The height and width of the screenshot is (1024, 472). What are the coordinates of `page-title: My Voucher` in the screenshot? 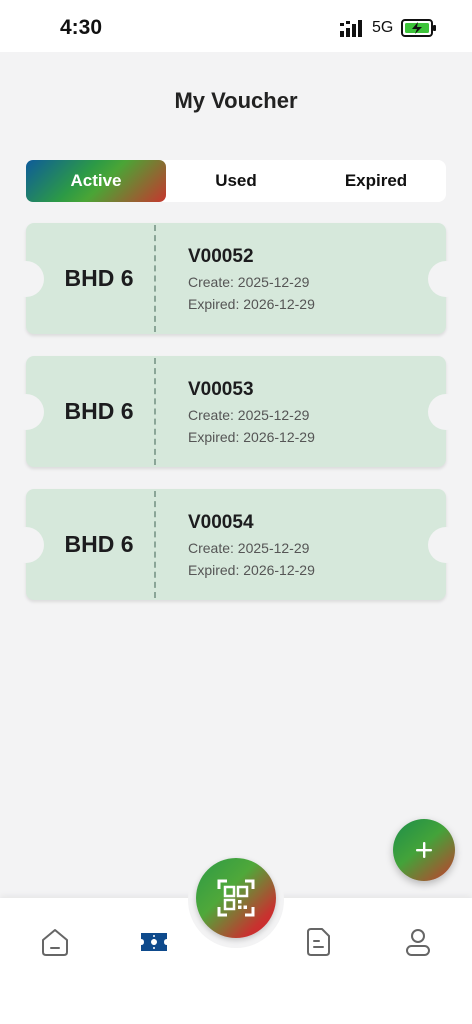 It's located at (236, 100).